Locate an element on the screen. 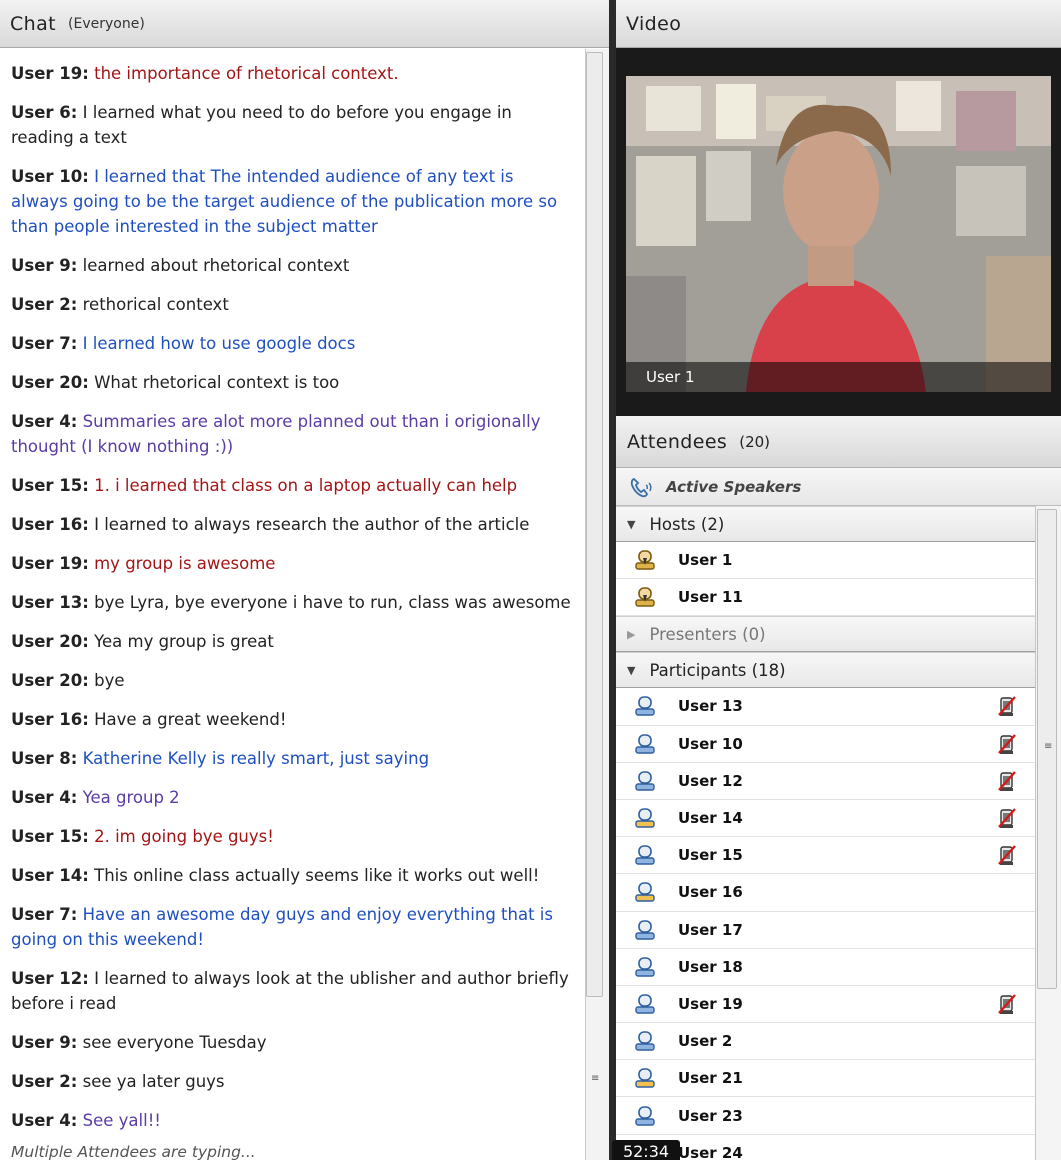  chat-message-text: Yea group 2 is located at coordinates (131, 797).